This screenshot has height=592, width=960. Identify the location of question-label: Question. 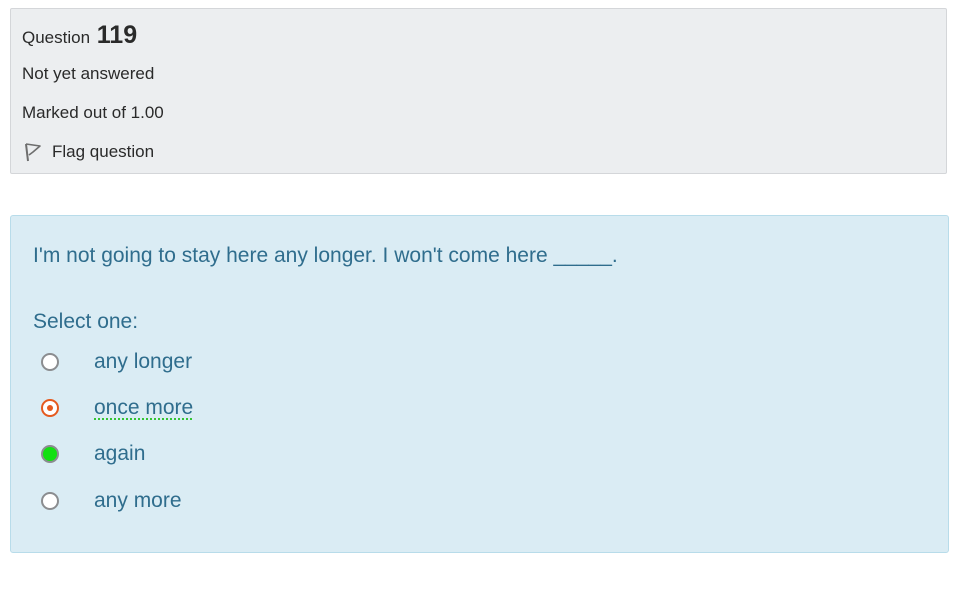
(56, 37).